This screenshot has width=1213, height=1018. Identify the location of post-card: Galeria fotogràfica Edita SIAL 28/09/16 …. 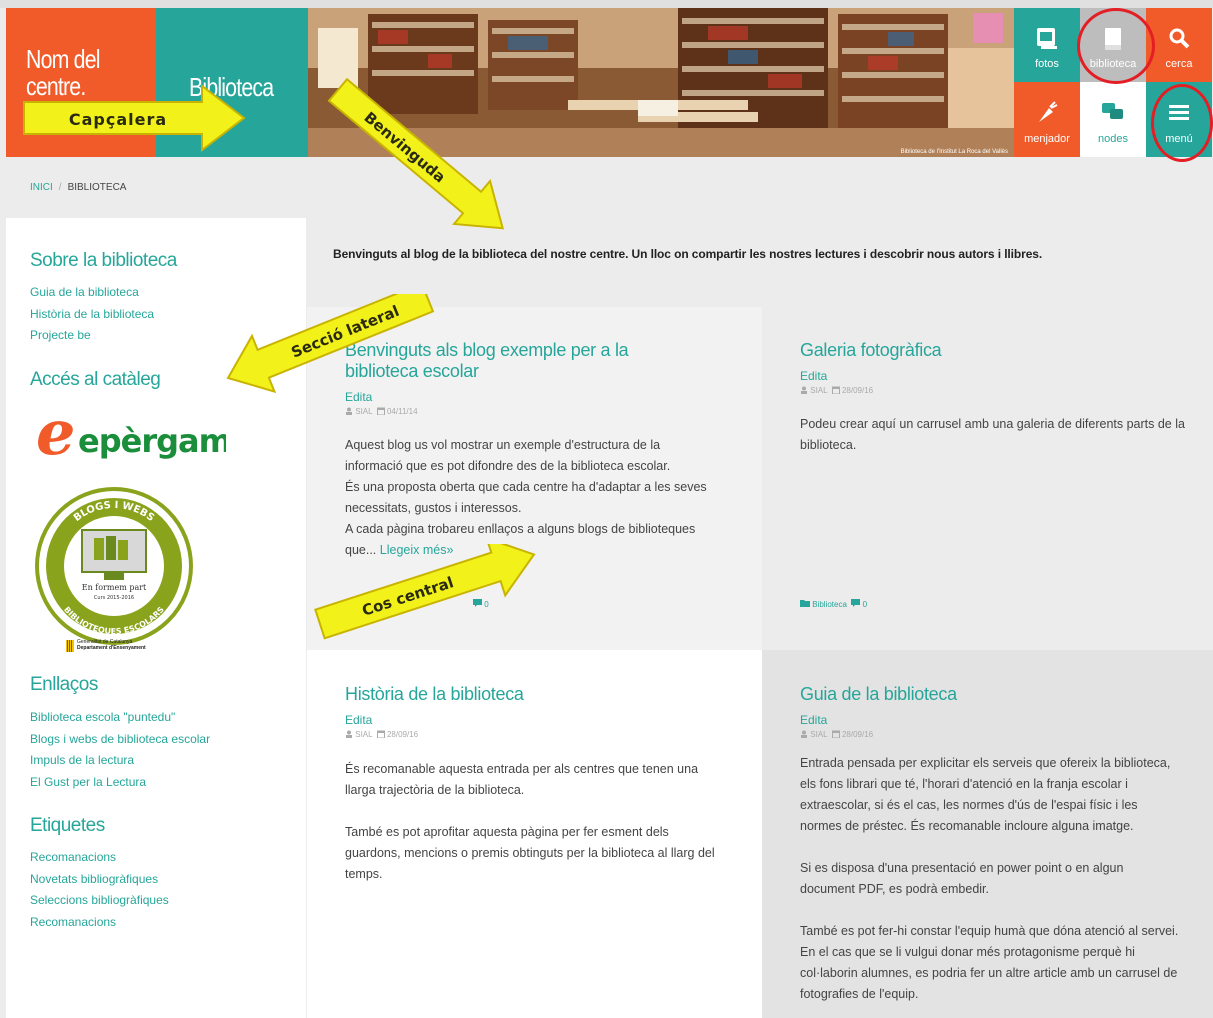
(987, 478).